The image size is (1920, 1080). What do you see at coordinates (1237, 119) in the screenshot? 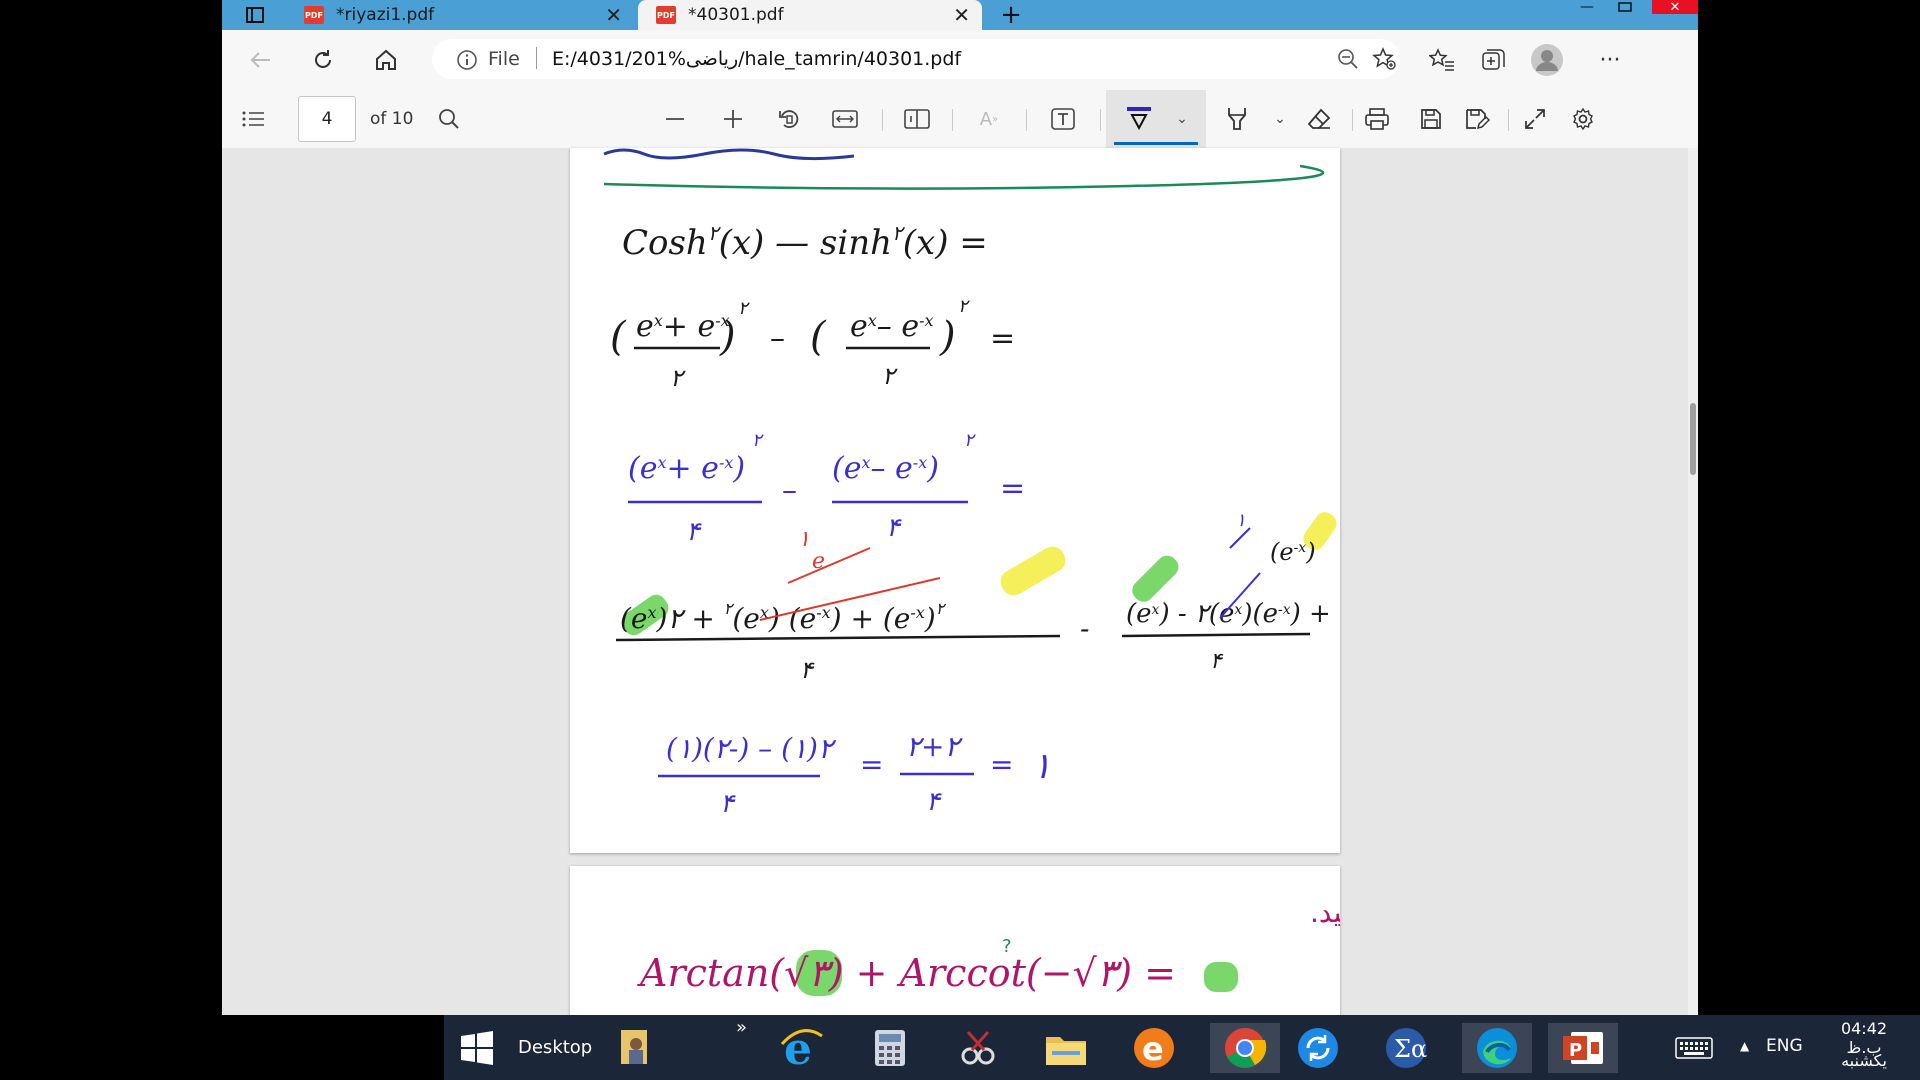
I see `highlight-tool-icon` at bounding box center [1237, 119].